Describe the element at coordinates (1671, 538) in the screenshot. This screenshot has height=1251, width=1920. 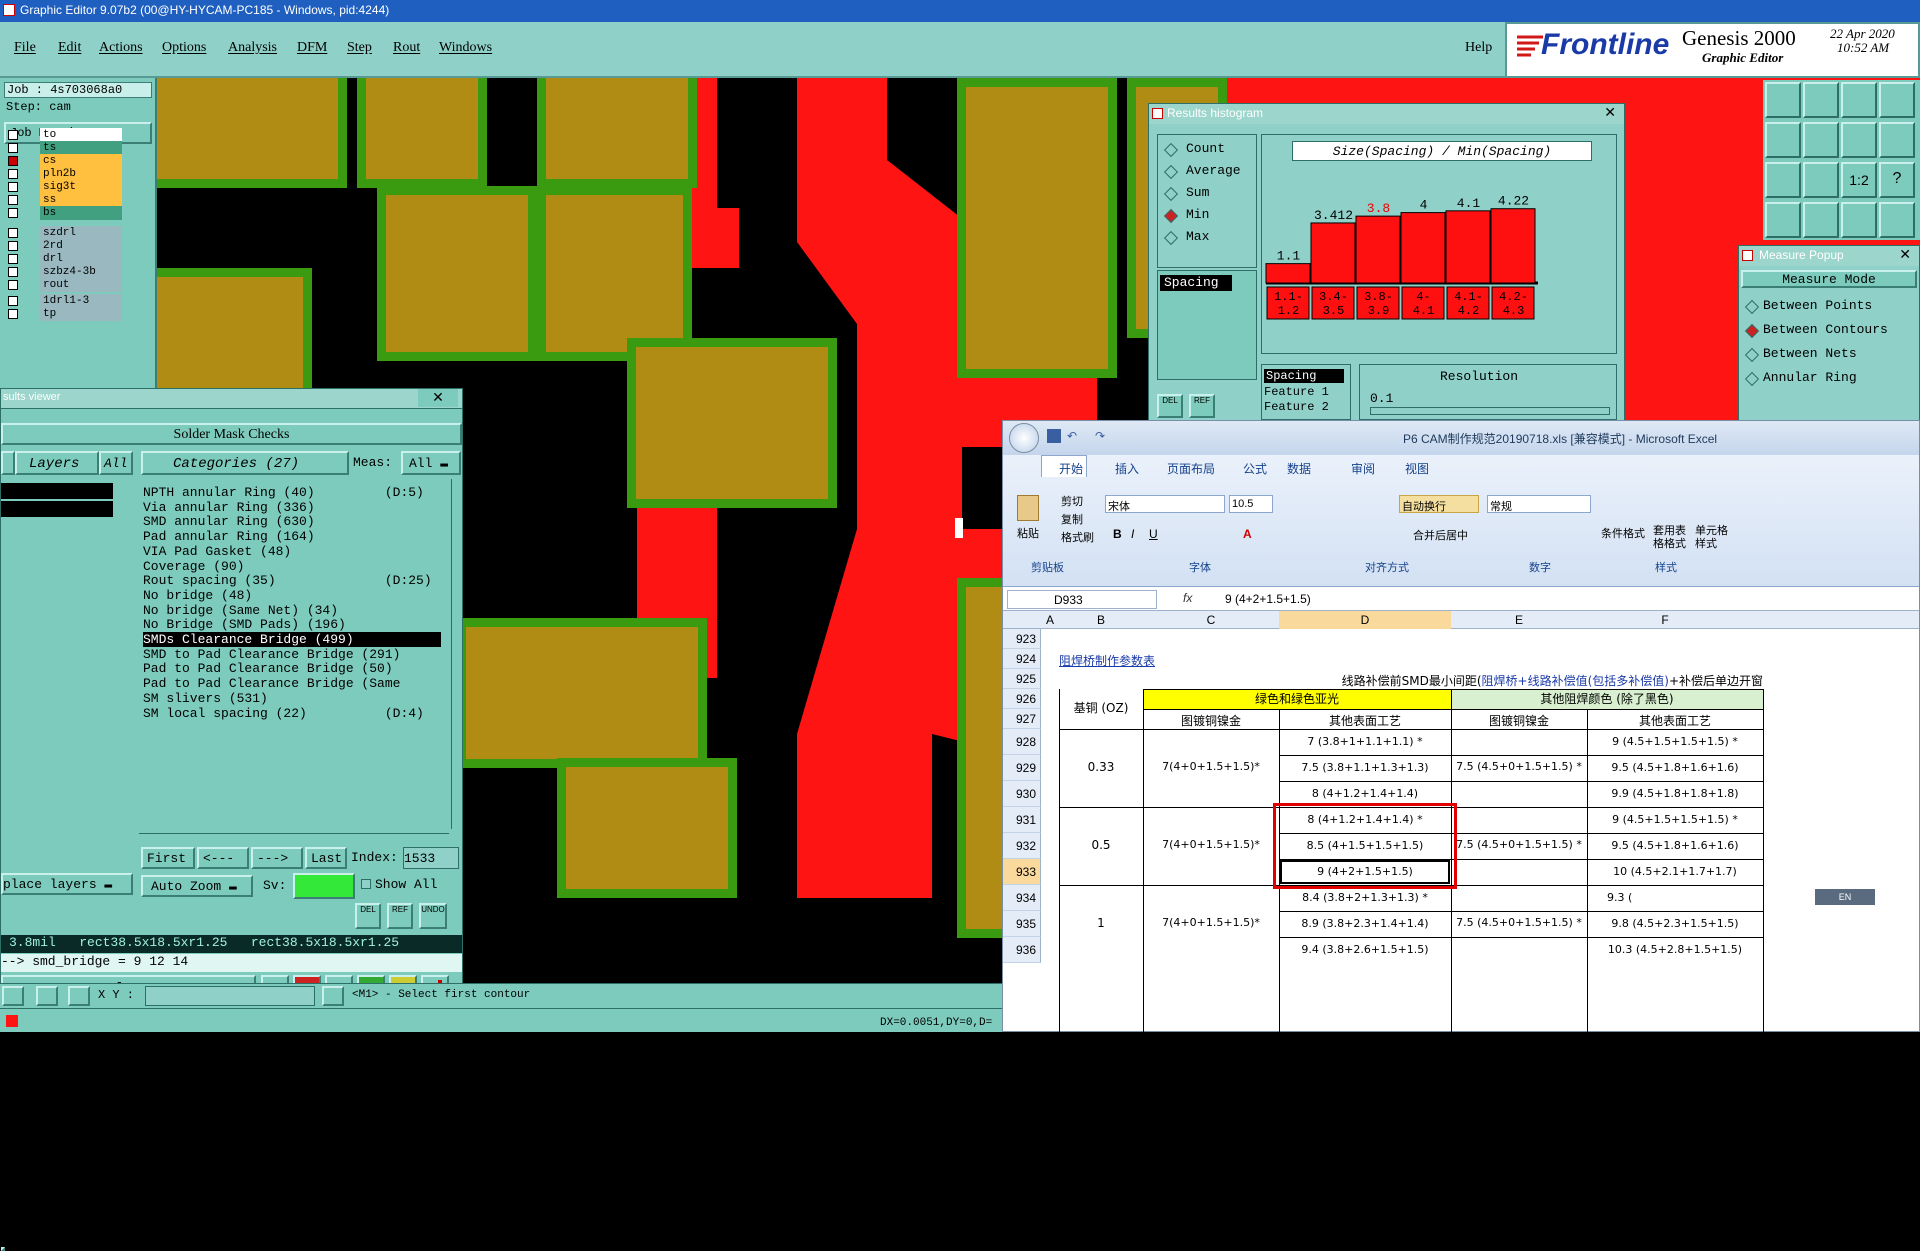
I see `table-format-button: 套用表格格式` at that location.